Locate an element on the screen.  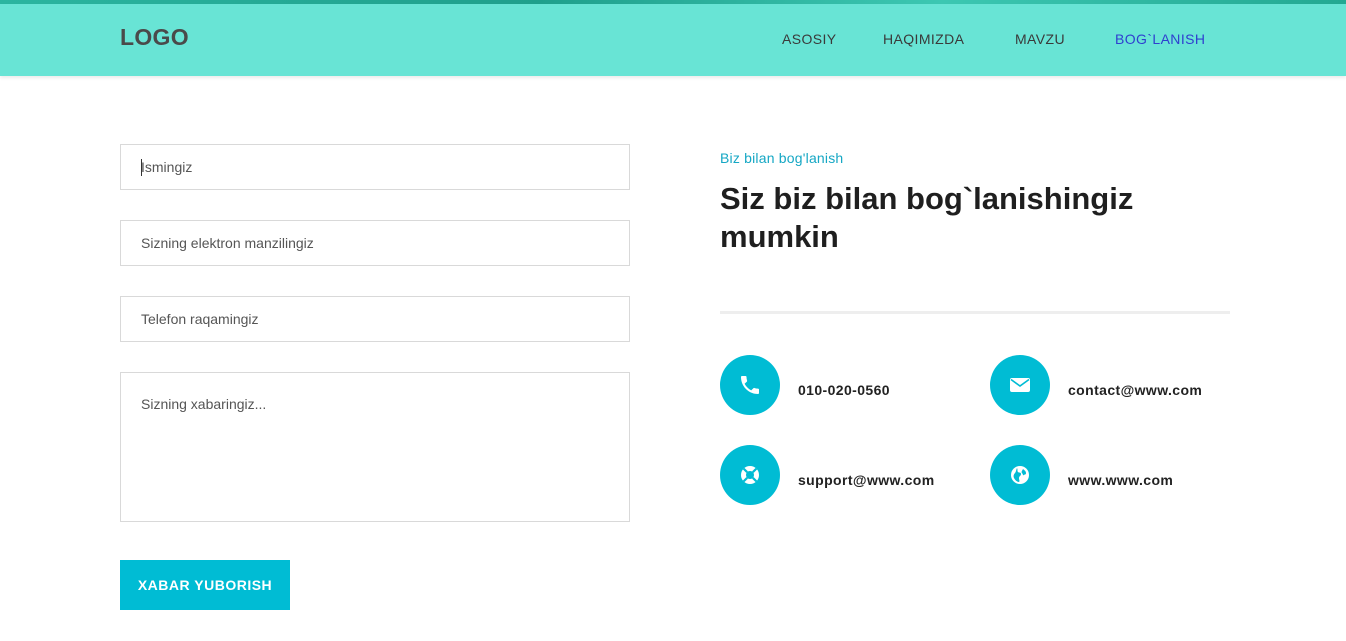
phone-icon is located at coordinates (750, 385).